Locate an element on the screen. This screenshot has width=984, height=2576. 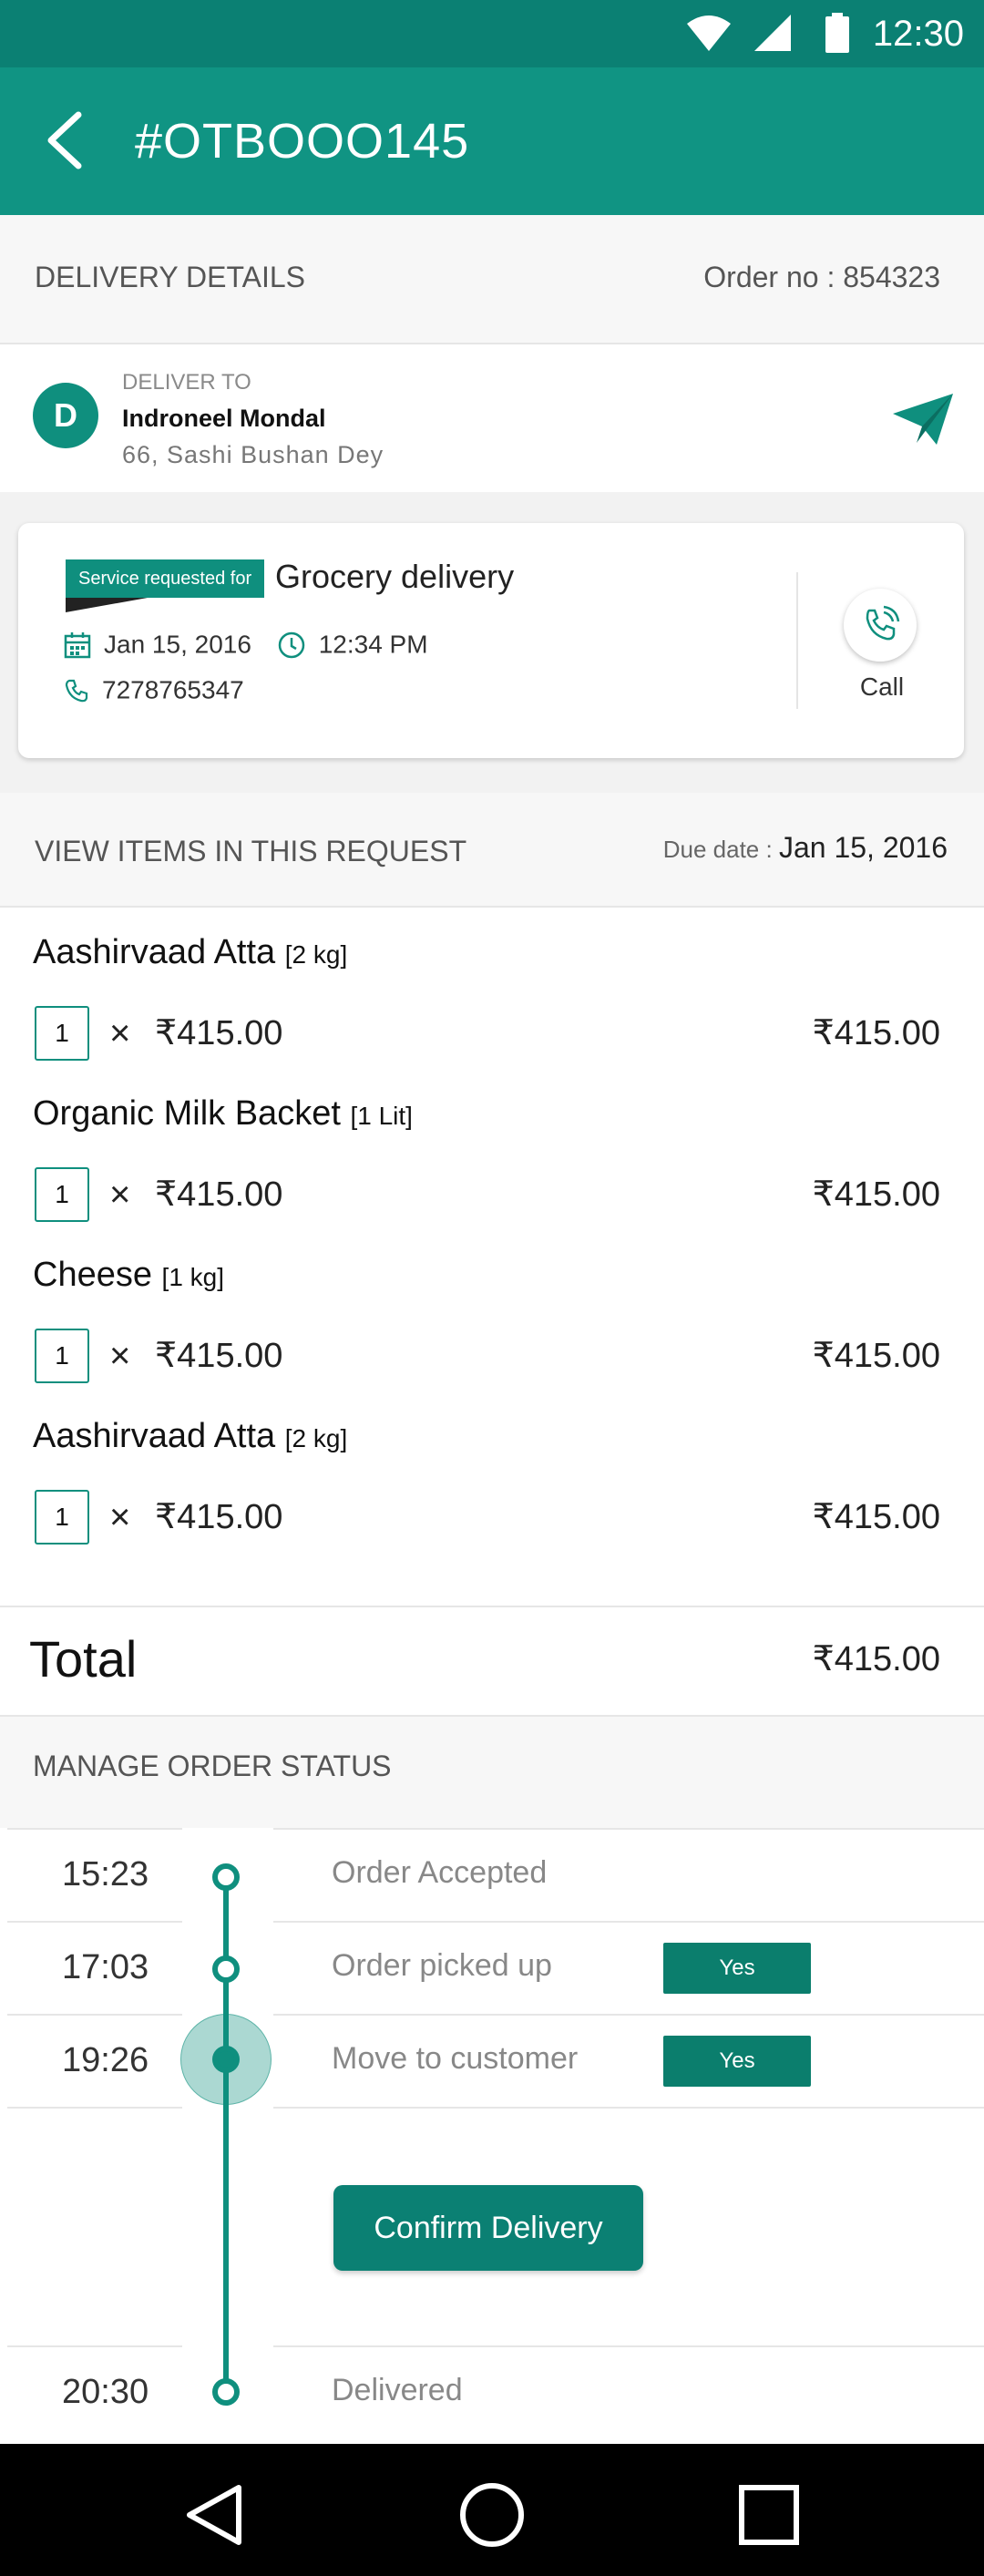
service-tag: Service requested for is located at coordinates (165, 578).